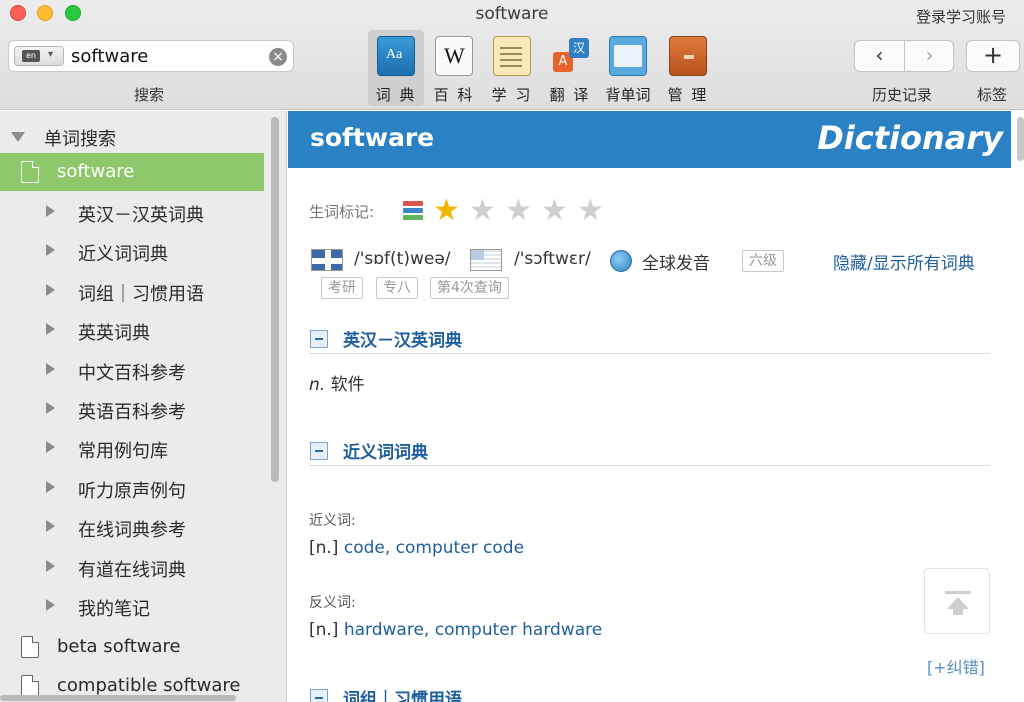 This screenshot has height=702, width=1024. Describe the element at coordinates (956, 666) in the screenshot. I see `report-error-link: [+纠错]` at that location.